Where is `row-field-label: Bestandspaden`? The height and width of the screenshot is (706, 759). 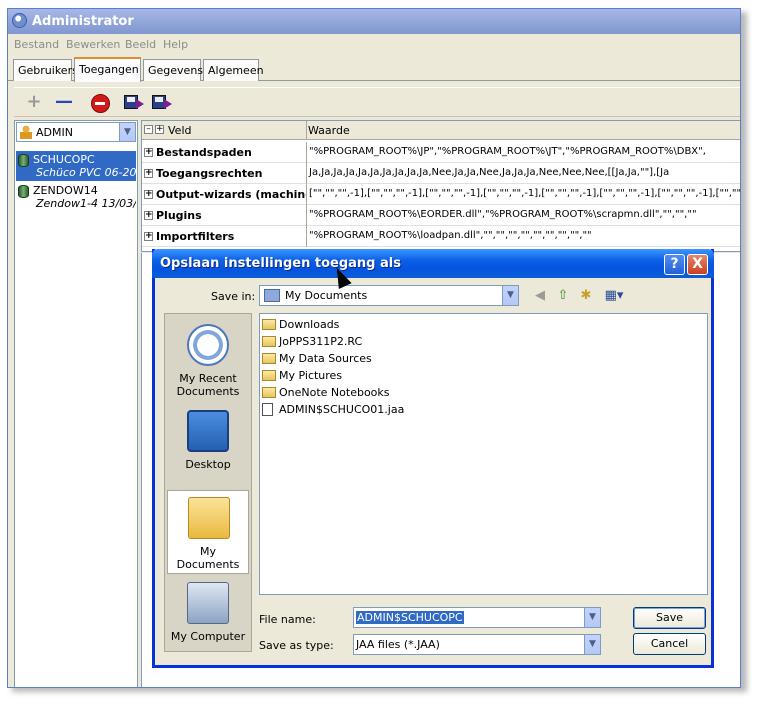 row-field-label: Bestandspaden is located at coordinates (204, 152).